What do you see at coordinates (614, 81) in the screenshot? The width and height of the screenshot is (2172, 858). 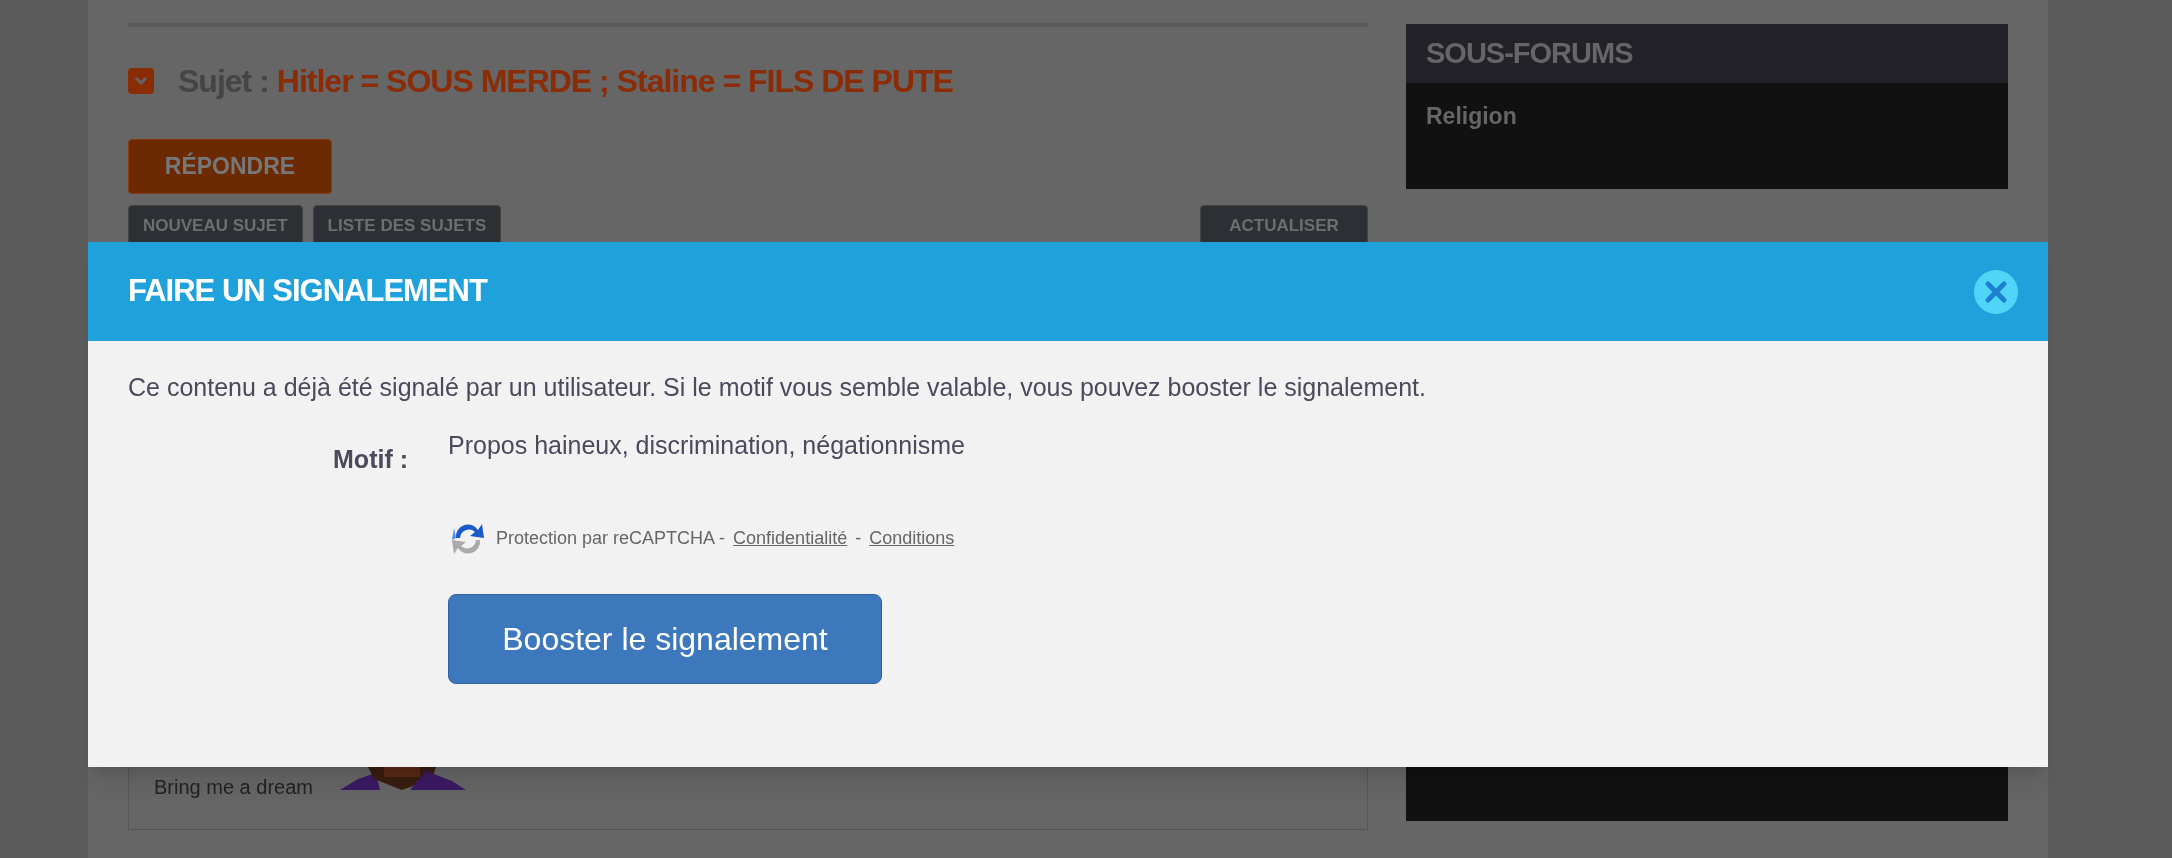 I see `topic-title: Hitler = SOUS MERDE ; Staline = FILS DE PUTE` at bounding box center [614, 81].